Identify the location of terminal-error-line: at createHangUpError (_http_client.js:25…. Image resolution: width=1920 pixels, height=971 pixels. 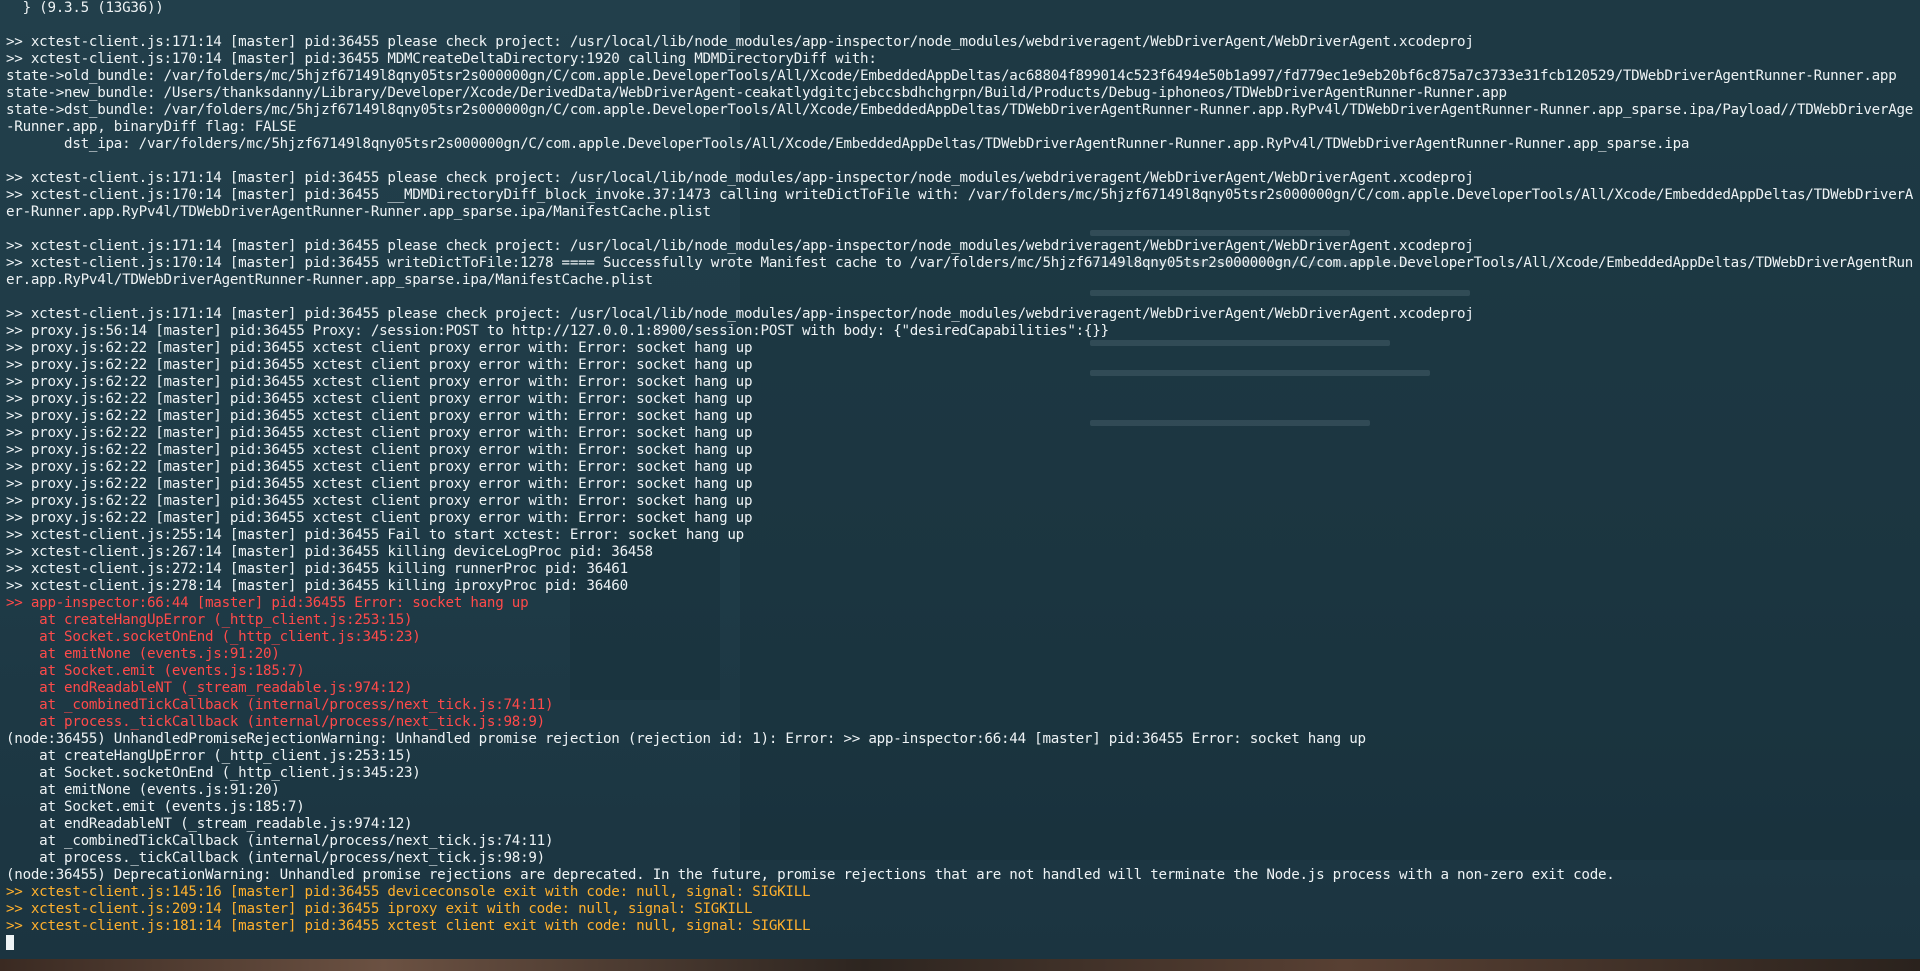
(209, 620).